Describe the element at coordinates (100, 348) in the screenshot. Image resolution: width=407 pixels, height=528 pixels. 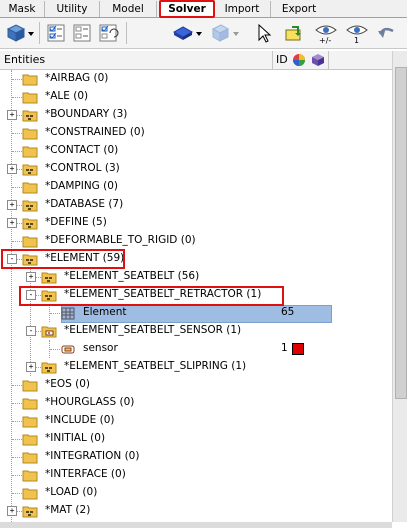
I see `tree-item-label: sensor` at that location.